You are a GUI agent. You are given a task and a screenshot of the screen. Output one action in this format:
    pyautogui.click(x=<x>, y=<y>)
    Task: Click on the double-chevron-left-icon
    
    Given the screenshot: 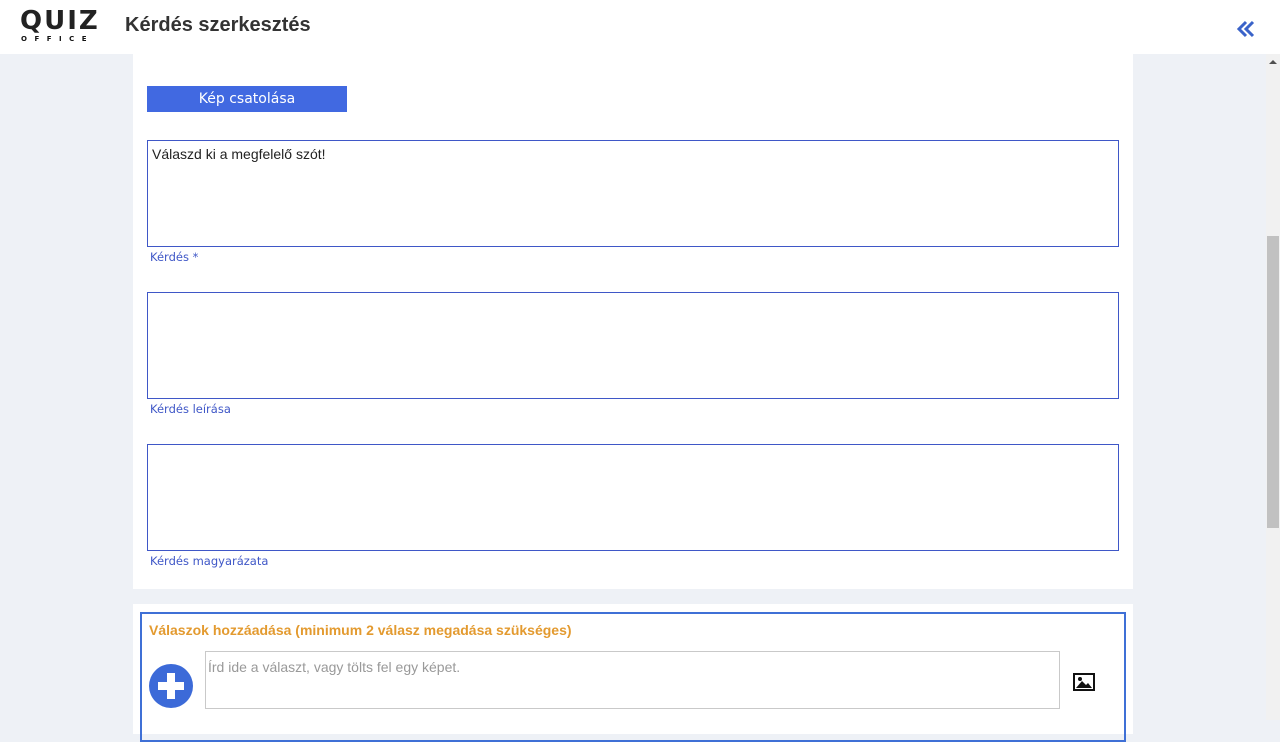 What is the action you would take?
    pyautogui.click(x=1246, y=29)
    